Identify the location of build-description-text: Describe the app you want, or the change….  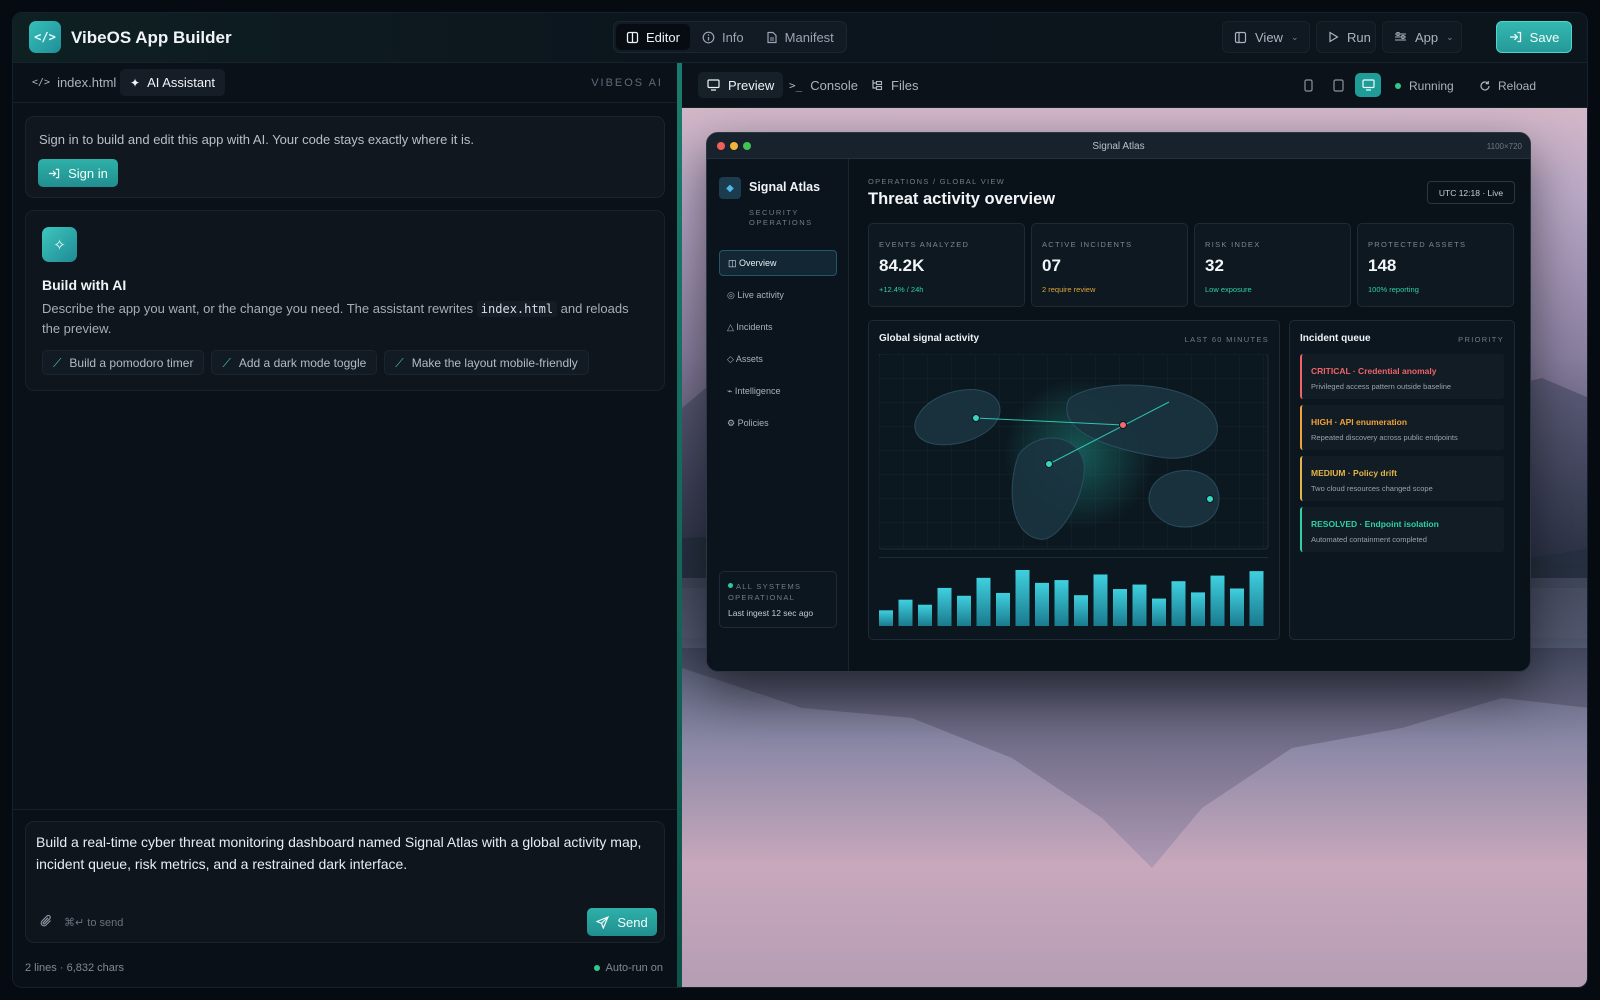
(259, 308).